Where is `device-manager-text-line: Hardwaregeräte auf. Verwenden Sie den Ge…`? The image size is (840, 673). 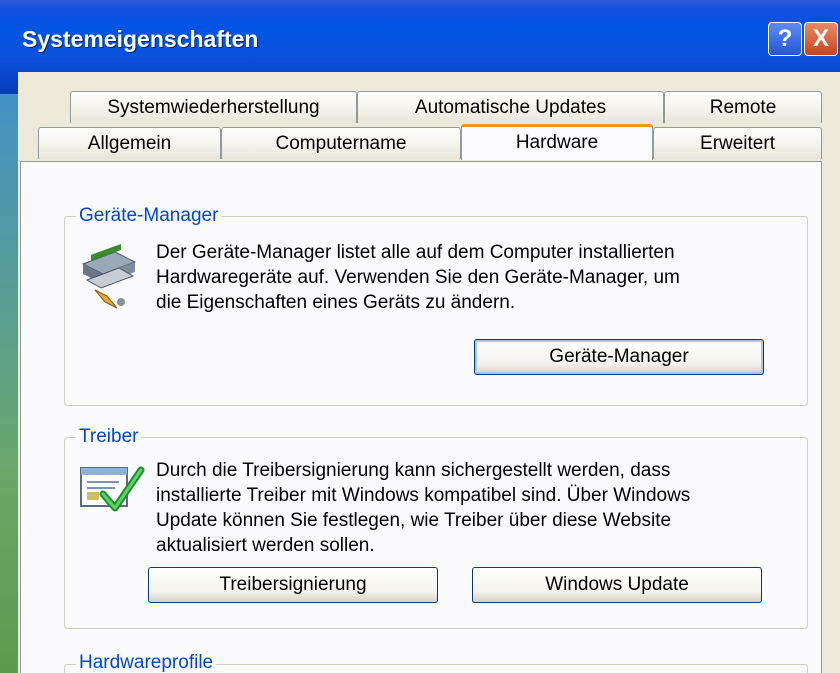
device-manager-text-line: Hardwaregeräte auf. Verwenden Sie den Ge… is located at coordinates (418, 277).